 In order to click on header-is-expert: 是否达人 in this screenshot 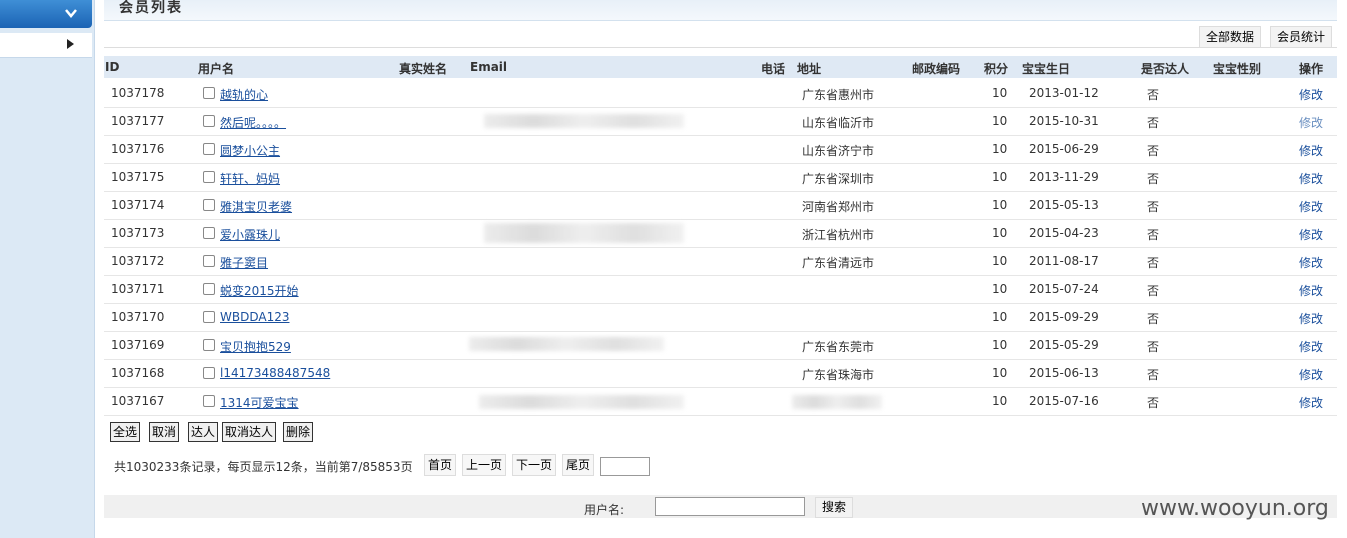, I will do `click(1165, 68)`.